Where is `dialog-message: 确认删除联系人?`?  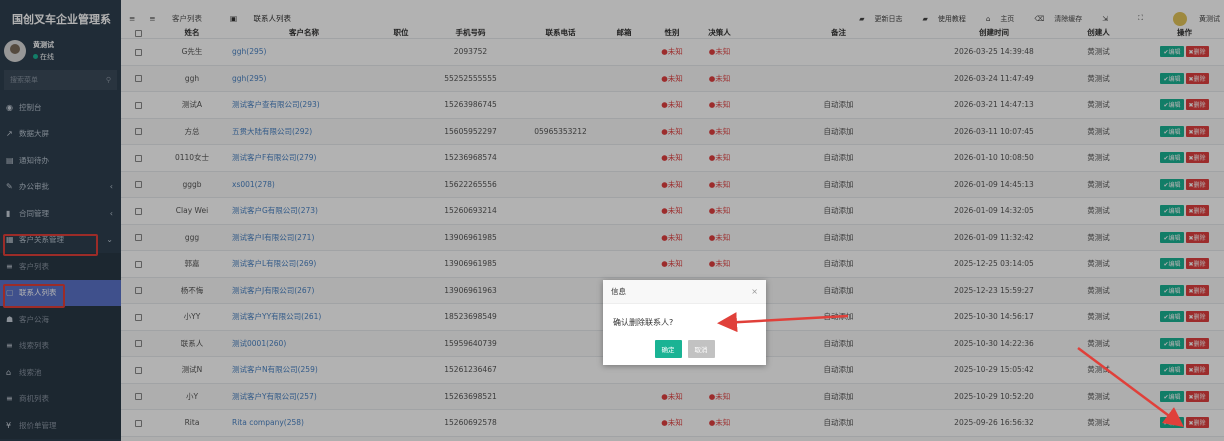 dialog-message: 确认删除联系人? is located at coordinates (643, 322).